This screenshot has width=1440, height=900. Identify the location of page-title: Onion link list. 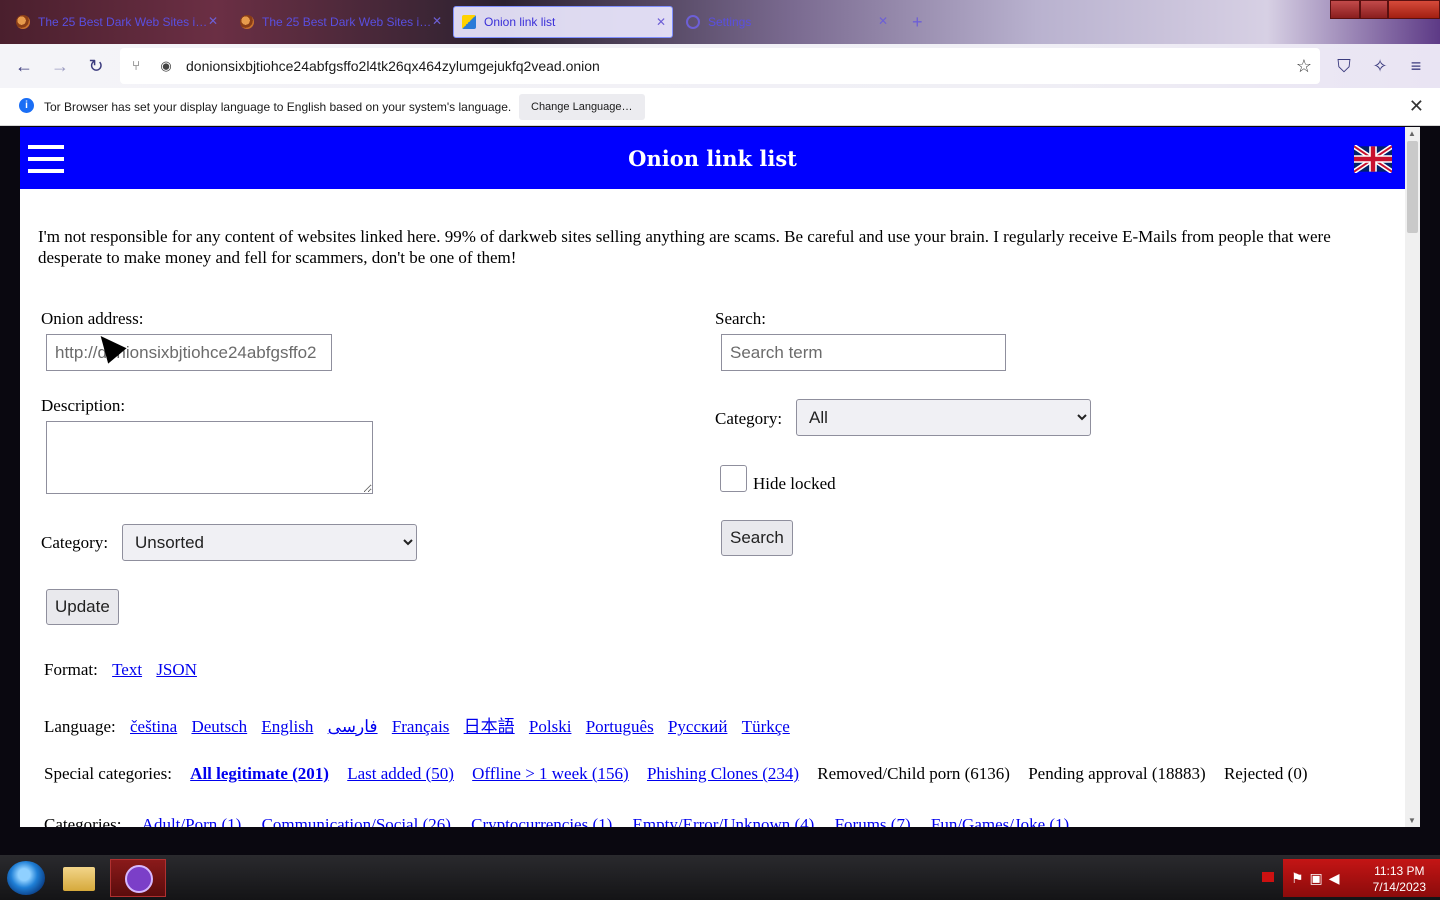
(712, 158).